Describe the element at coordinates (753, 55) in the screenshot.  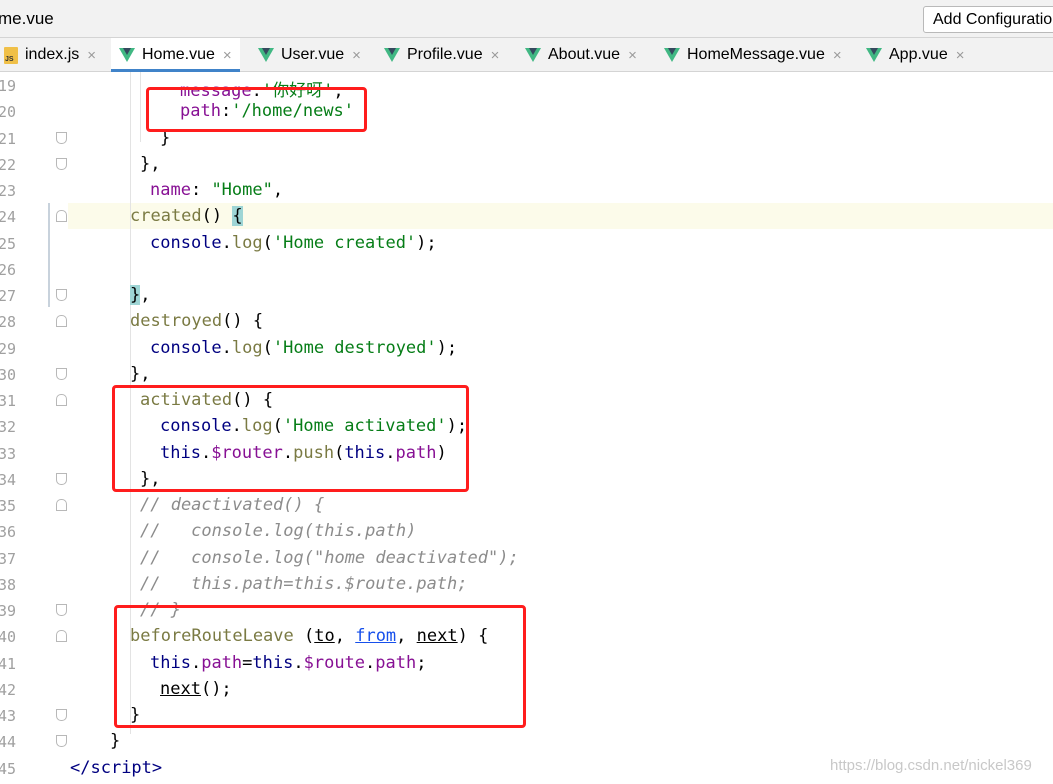
I see `tab-homemessage-vue: HomeMessage.vue ×` at that location.